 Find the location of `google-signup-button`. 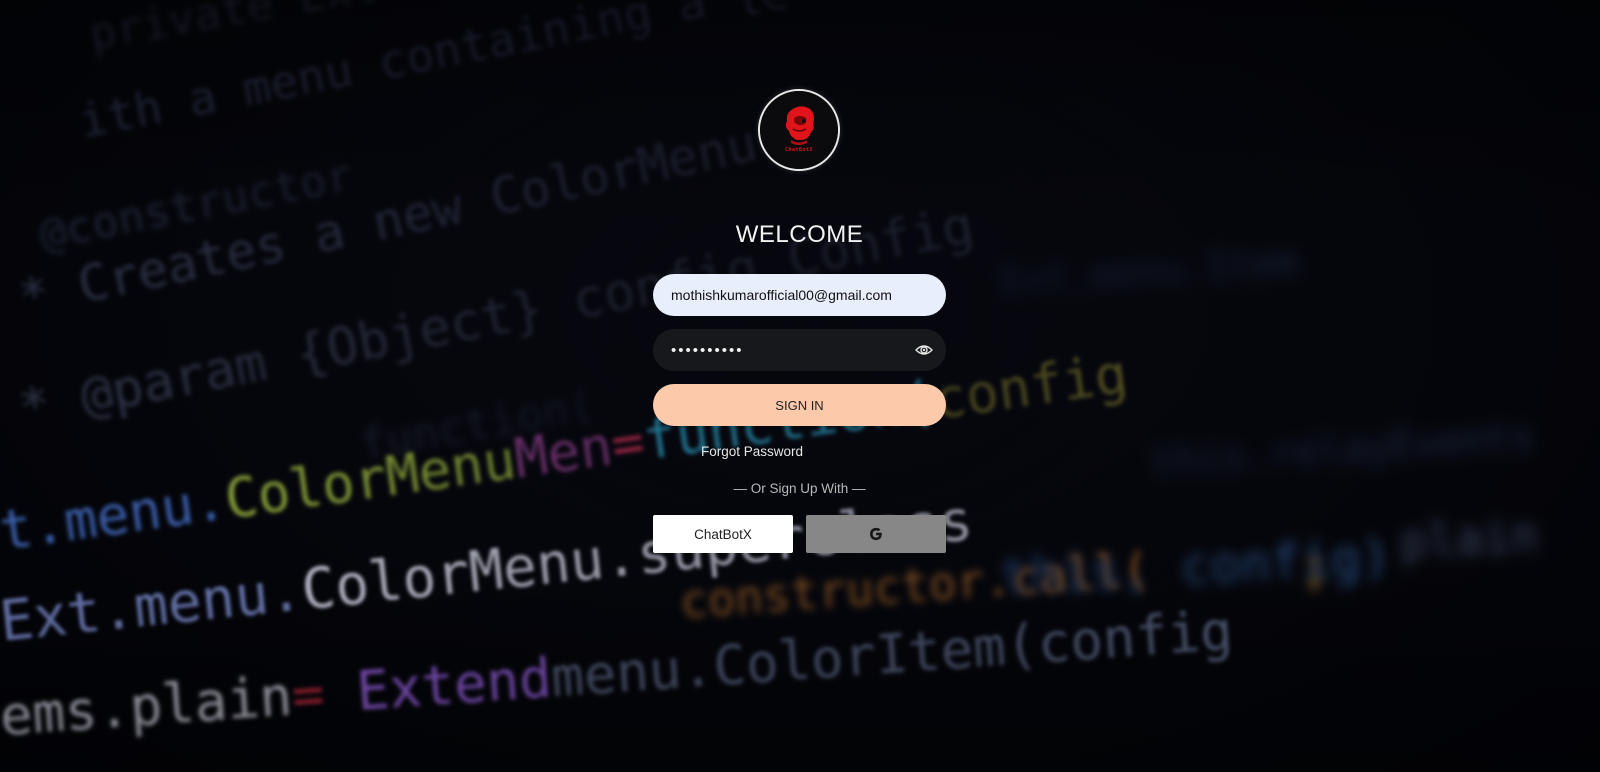

google-signup-button is located at coordinates (876, 534).